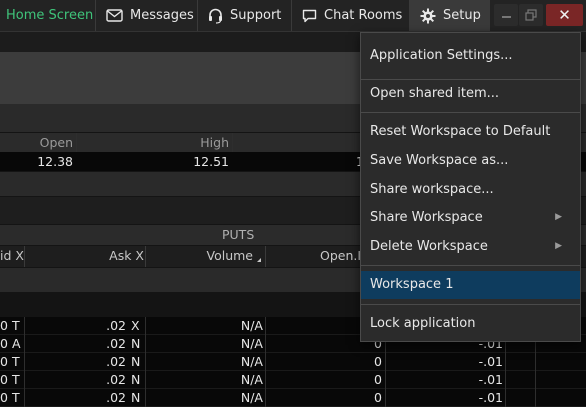 This screenshot has width=586, height=407. What do you see at coordinates (259, 260) in the screenshot?
I see `sort-indicator-icon` at bounding box center [259, 260].